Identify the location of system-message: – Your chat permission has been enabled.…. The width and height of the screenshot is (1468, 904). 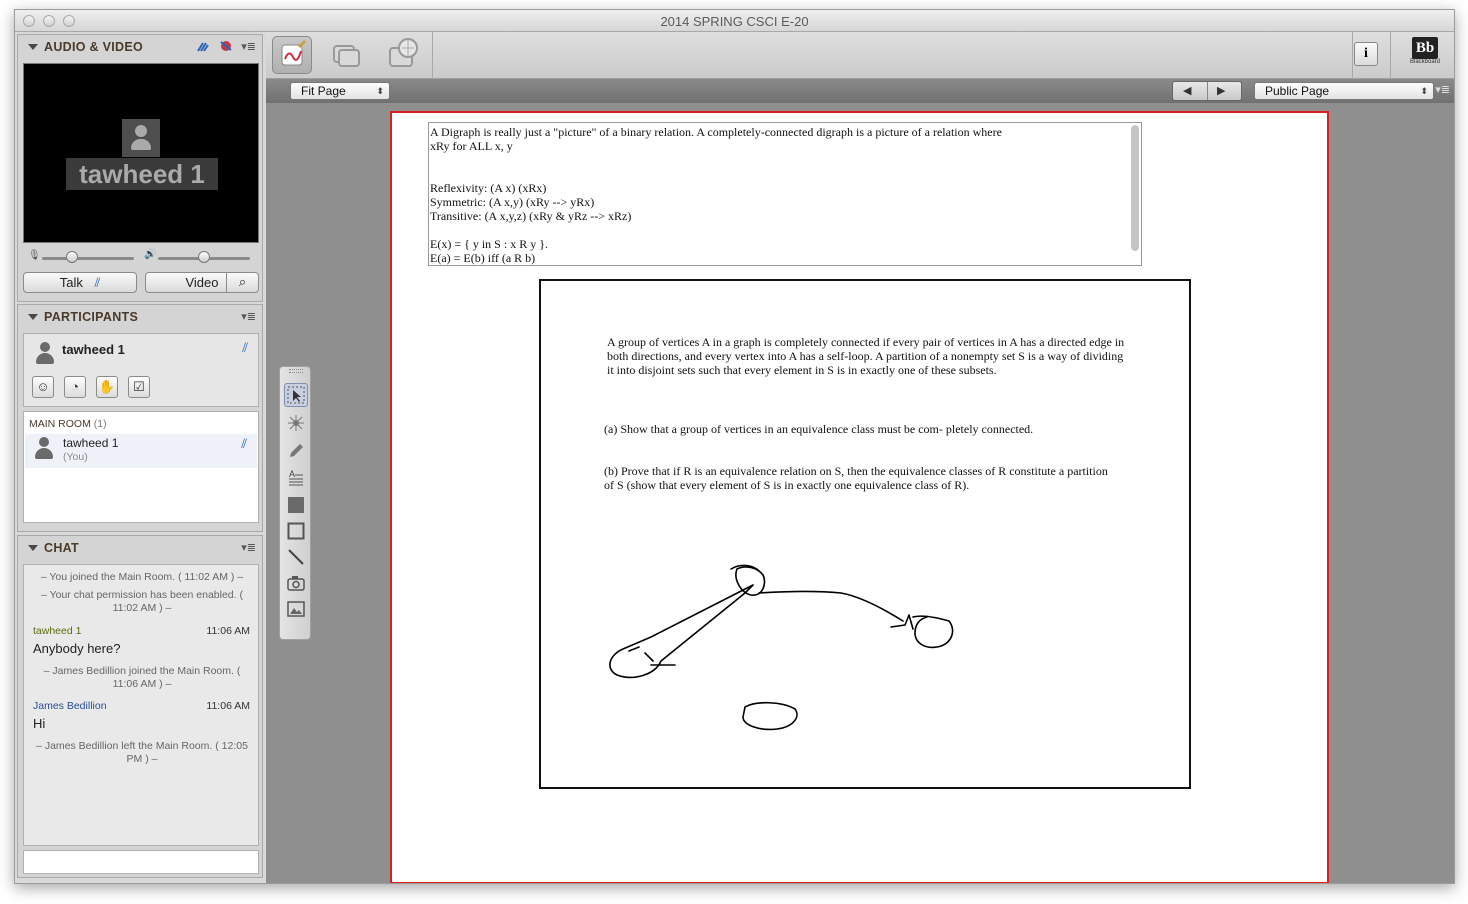
(142, 601).